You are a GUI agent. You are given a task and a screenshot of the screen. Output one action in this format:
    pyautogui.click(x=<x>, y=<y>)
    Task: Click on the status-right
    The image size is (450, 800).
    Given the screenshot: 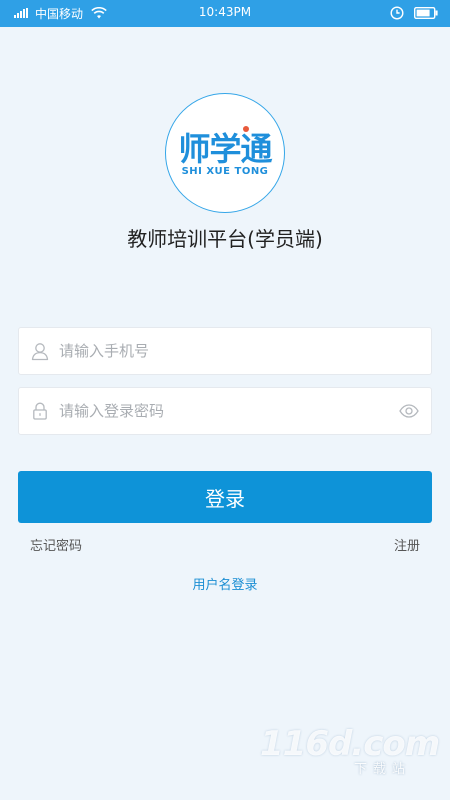 What is the action you would take?
    pyautogui.click(x=414, y=13)
    